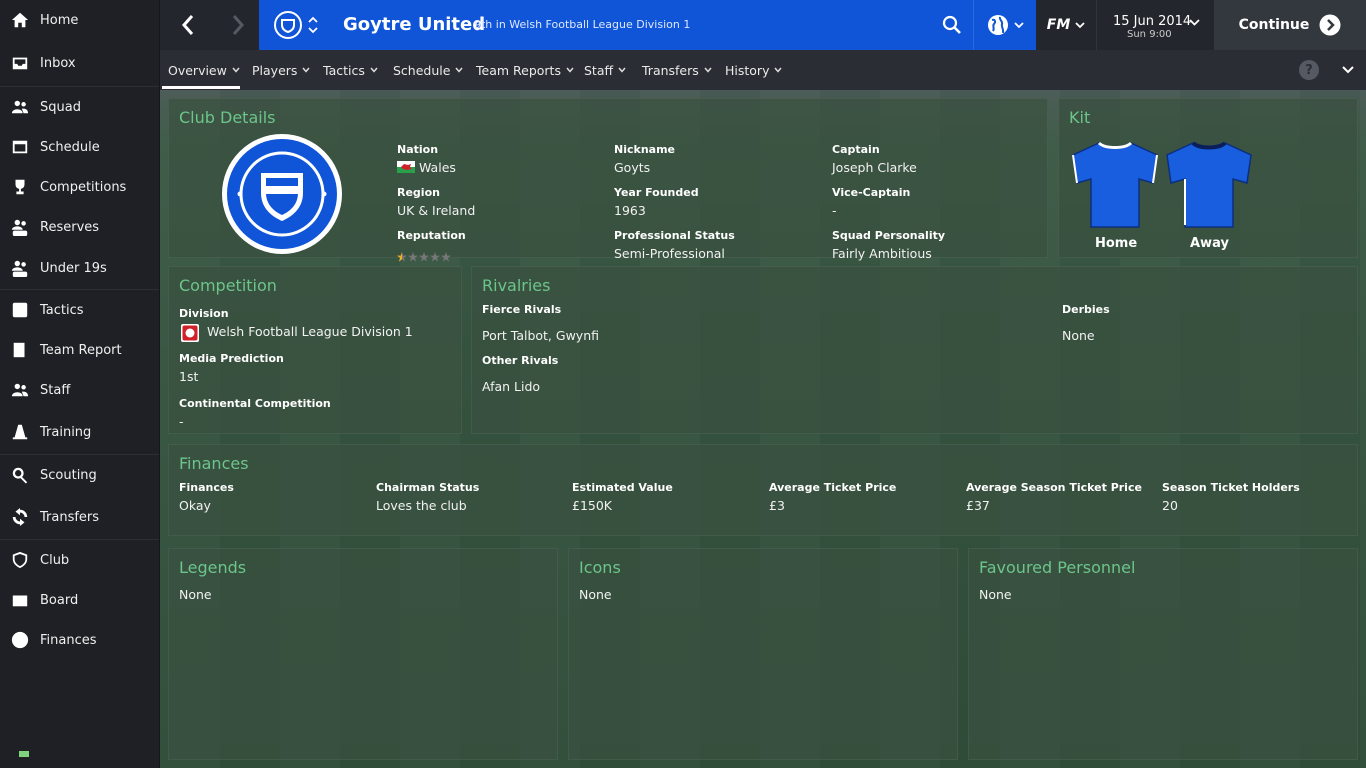 Image resolution: width=1366 pixels, height=768 pixels. Describe the element at coordinates (1057, 567) in the screenshot. I see `panel-title: Favoured Personnel` at that location.